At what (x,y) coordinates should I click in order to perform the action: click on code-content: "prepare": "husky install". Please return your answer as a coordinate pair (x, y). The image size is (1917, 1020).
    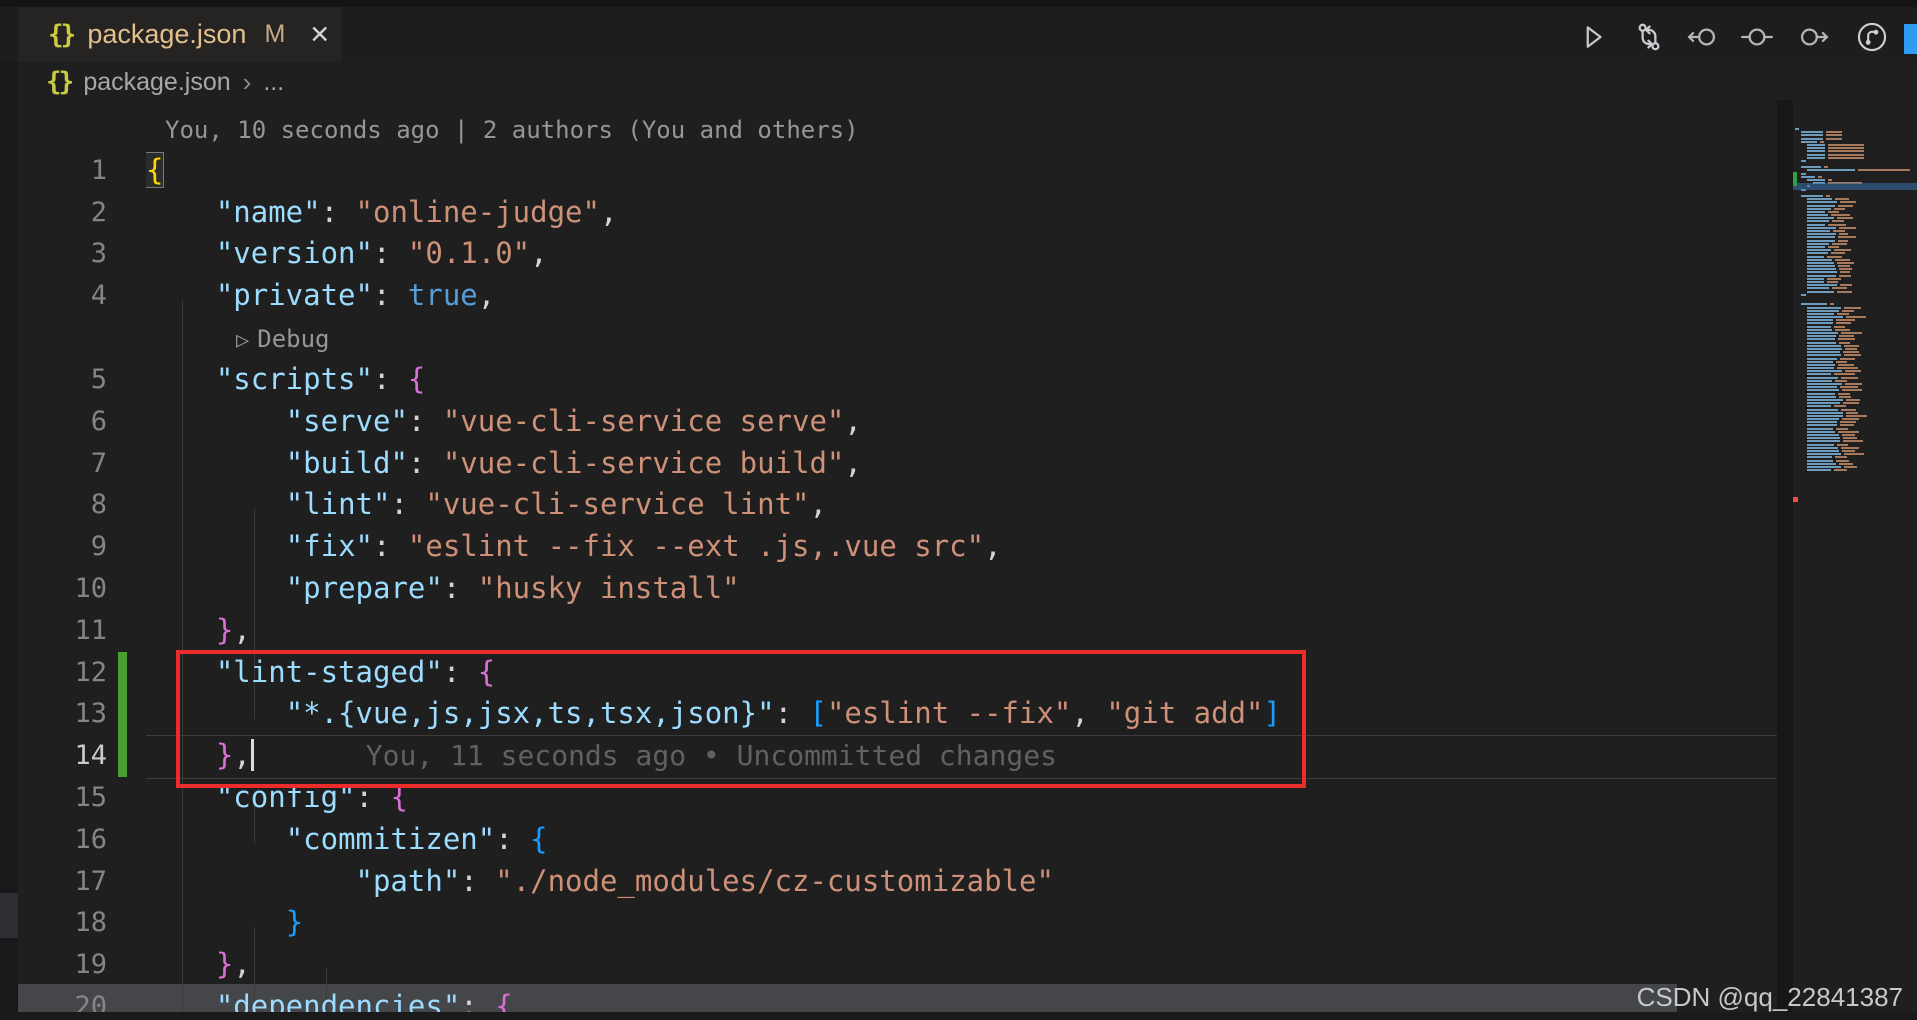
    Looking at the image, I should click on (961, 589).